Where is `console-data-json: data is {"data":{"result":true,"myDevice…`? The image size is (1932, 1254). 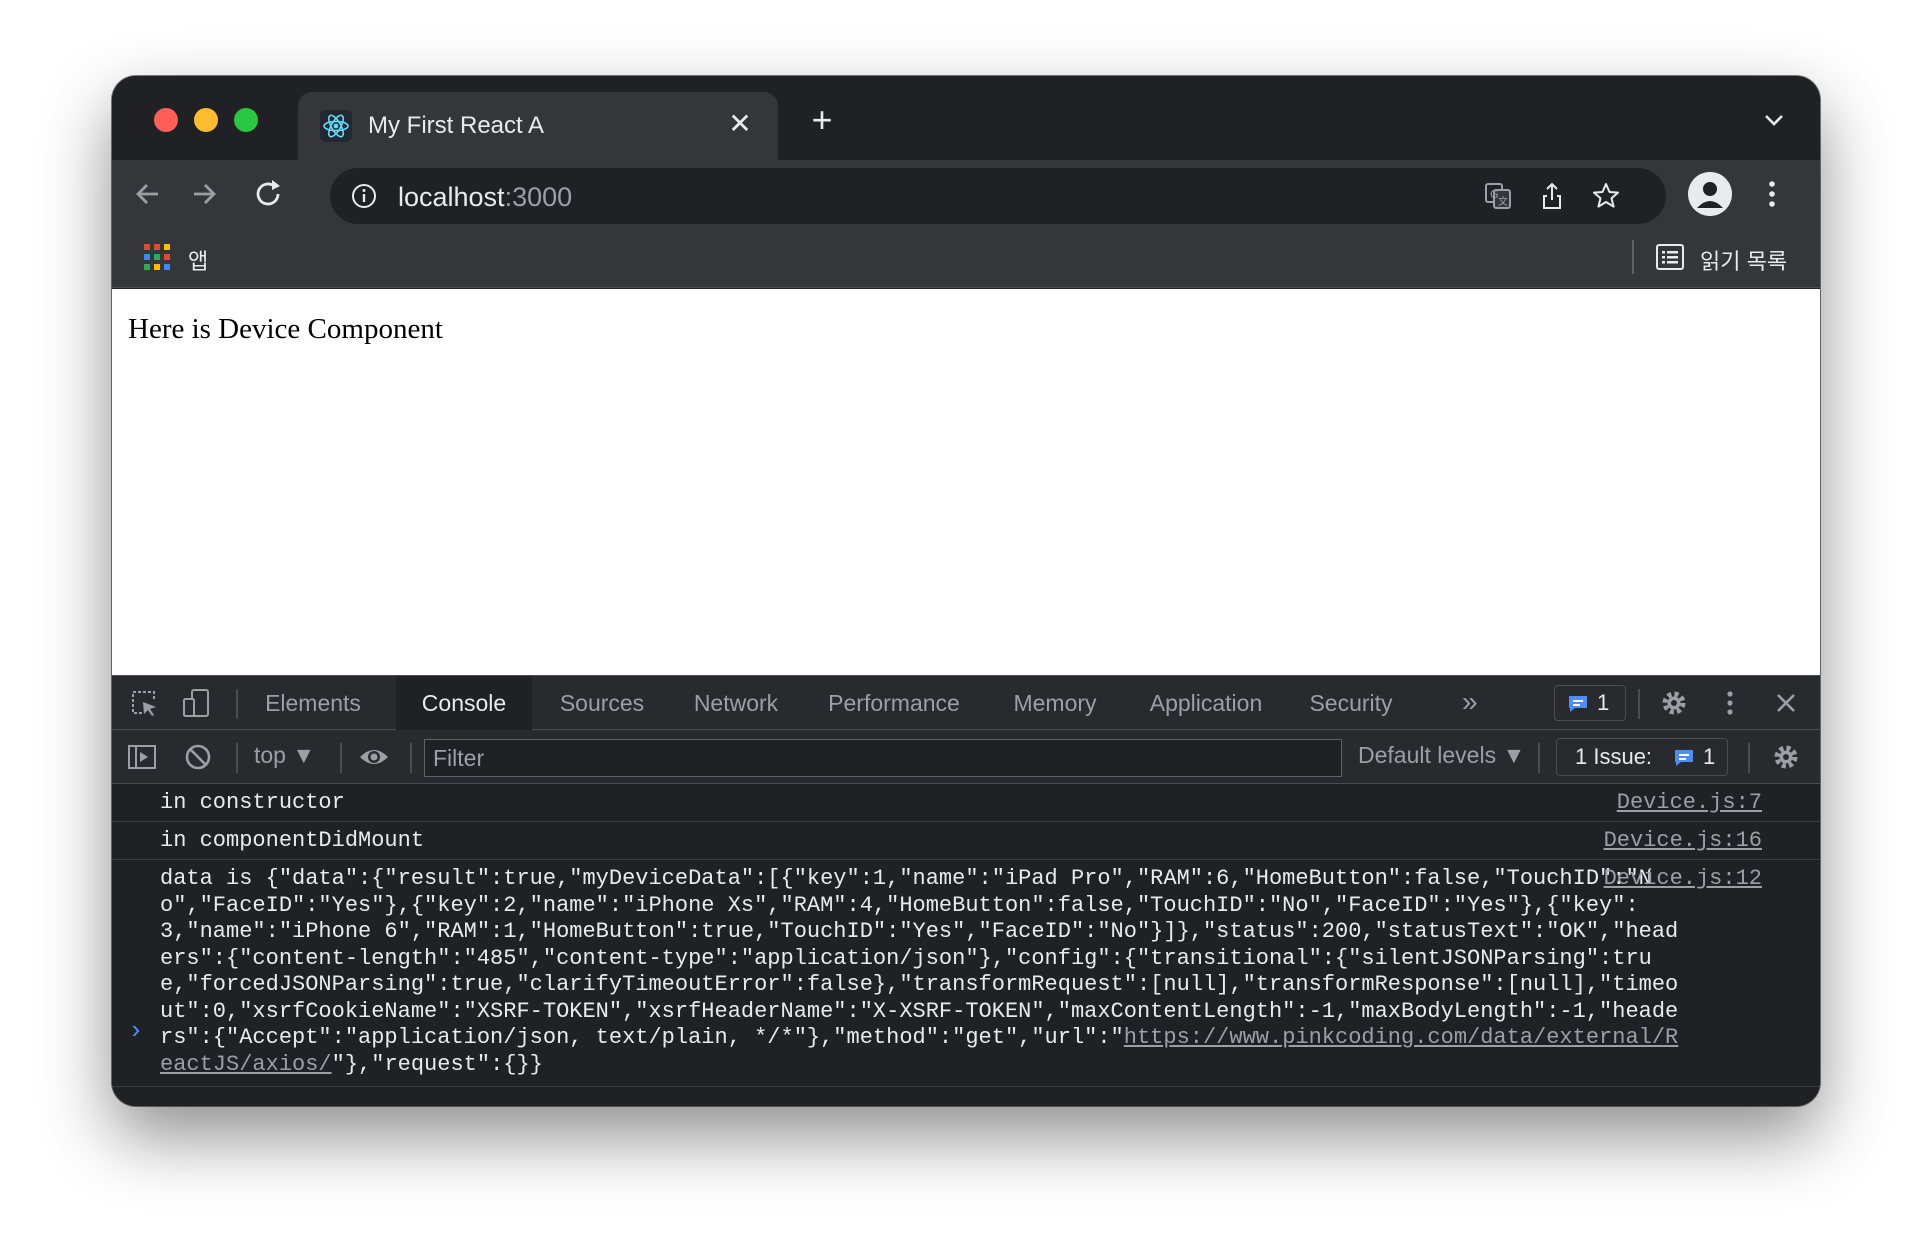 console-data-json: data is {"data":{"result":true,"myDevice… is located at coordinates (919, 958).